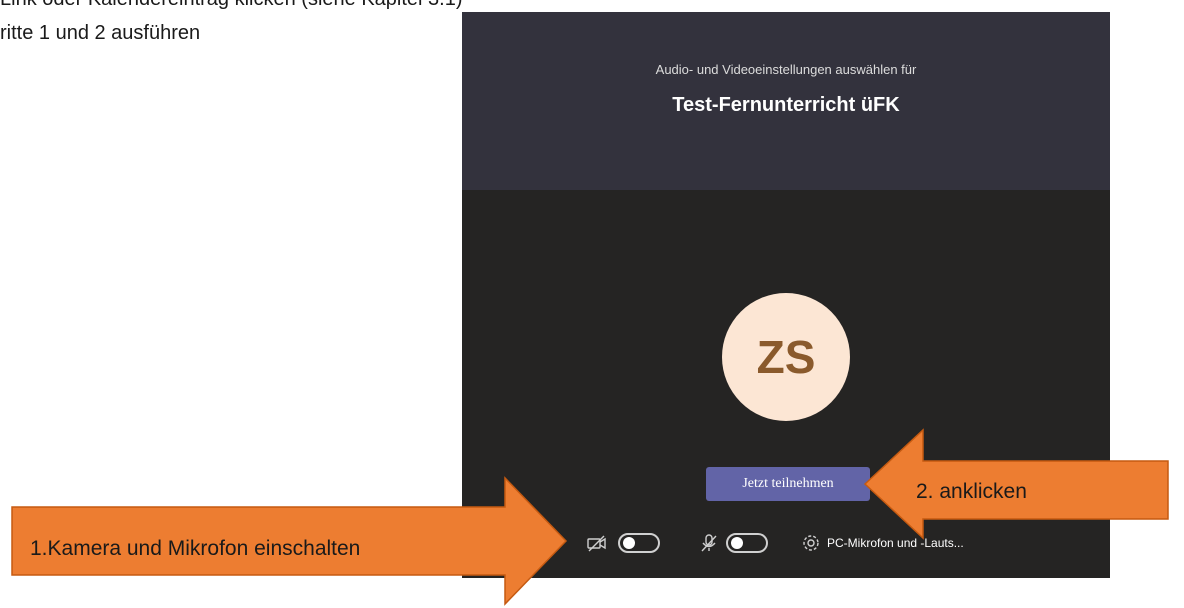 This screenshot has width=1184, height=608. What do you see at coordinates (811, 543) in the screenshot?
I see `gear-icon` at bounding box center [811, 543].